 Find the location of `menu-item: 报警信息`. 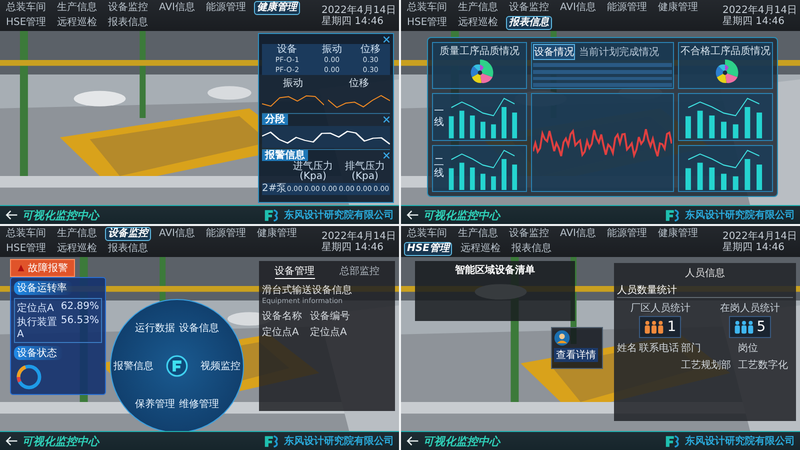

menu-item: 报警信息 is located at coordinates (133, 366).